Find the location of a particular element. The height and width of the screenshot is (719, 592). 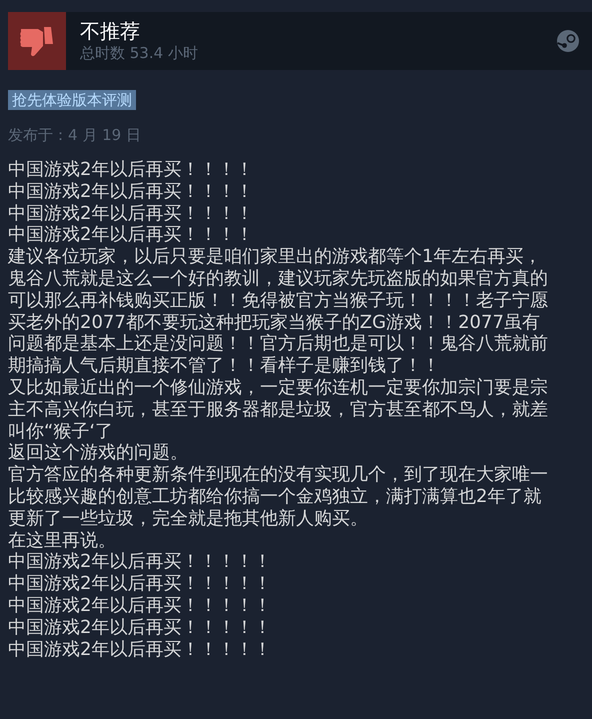

review-paragraph: 返回这个游戏的问题。 is located at coordinates (98, 453).